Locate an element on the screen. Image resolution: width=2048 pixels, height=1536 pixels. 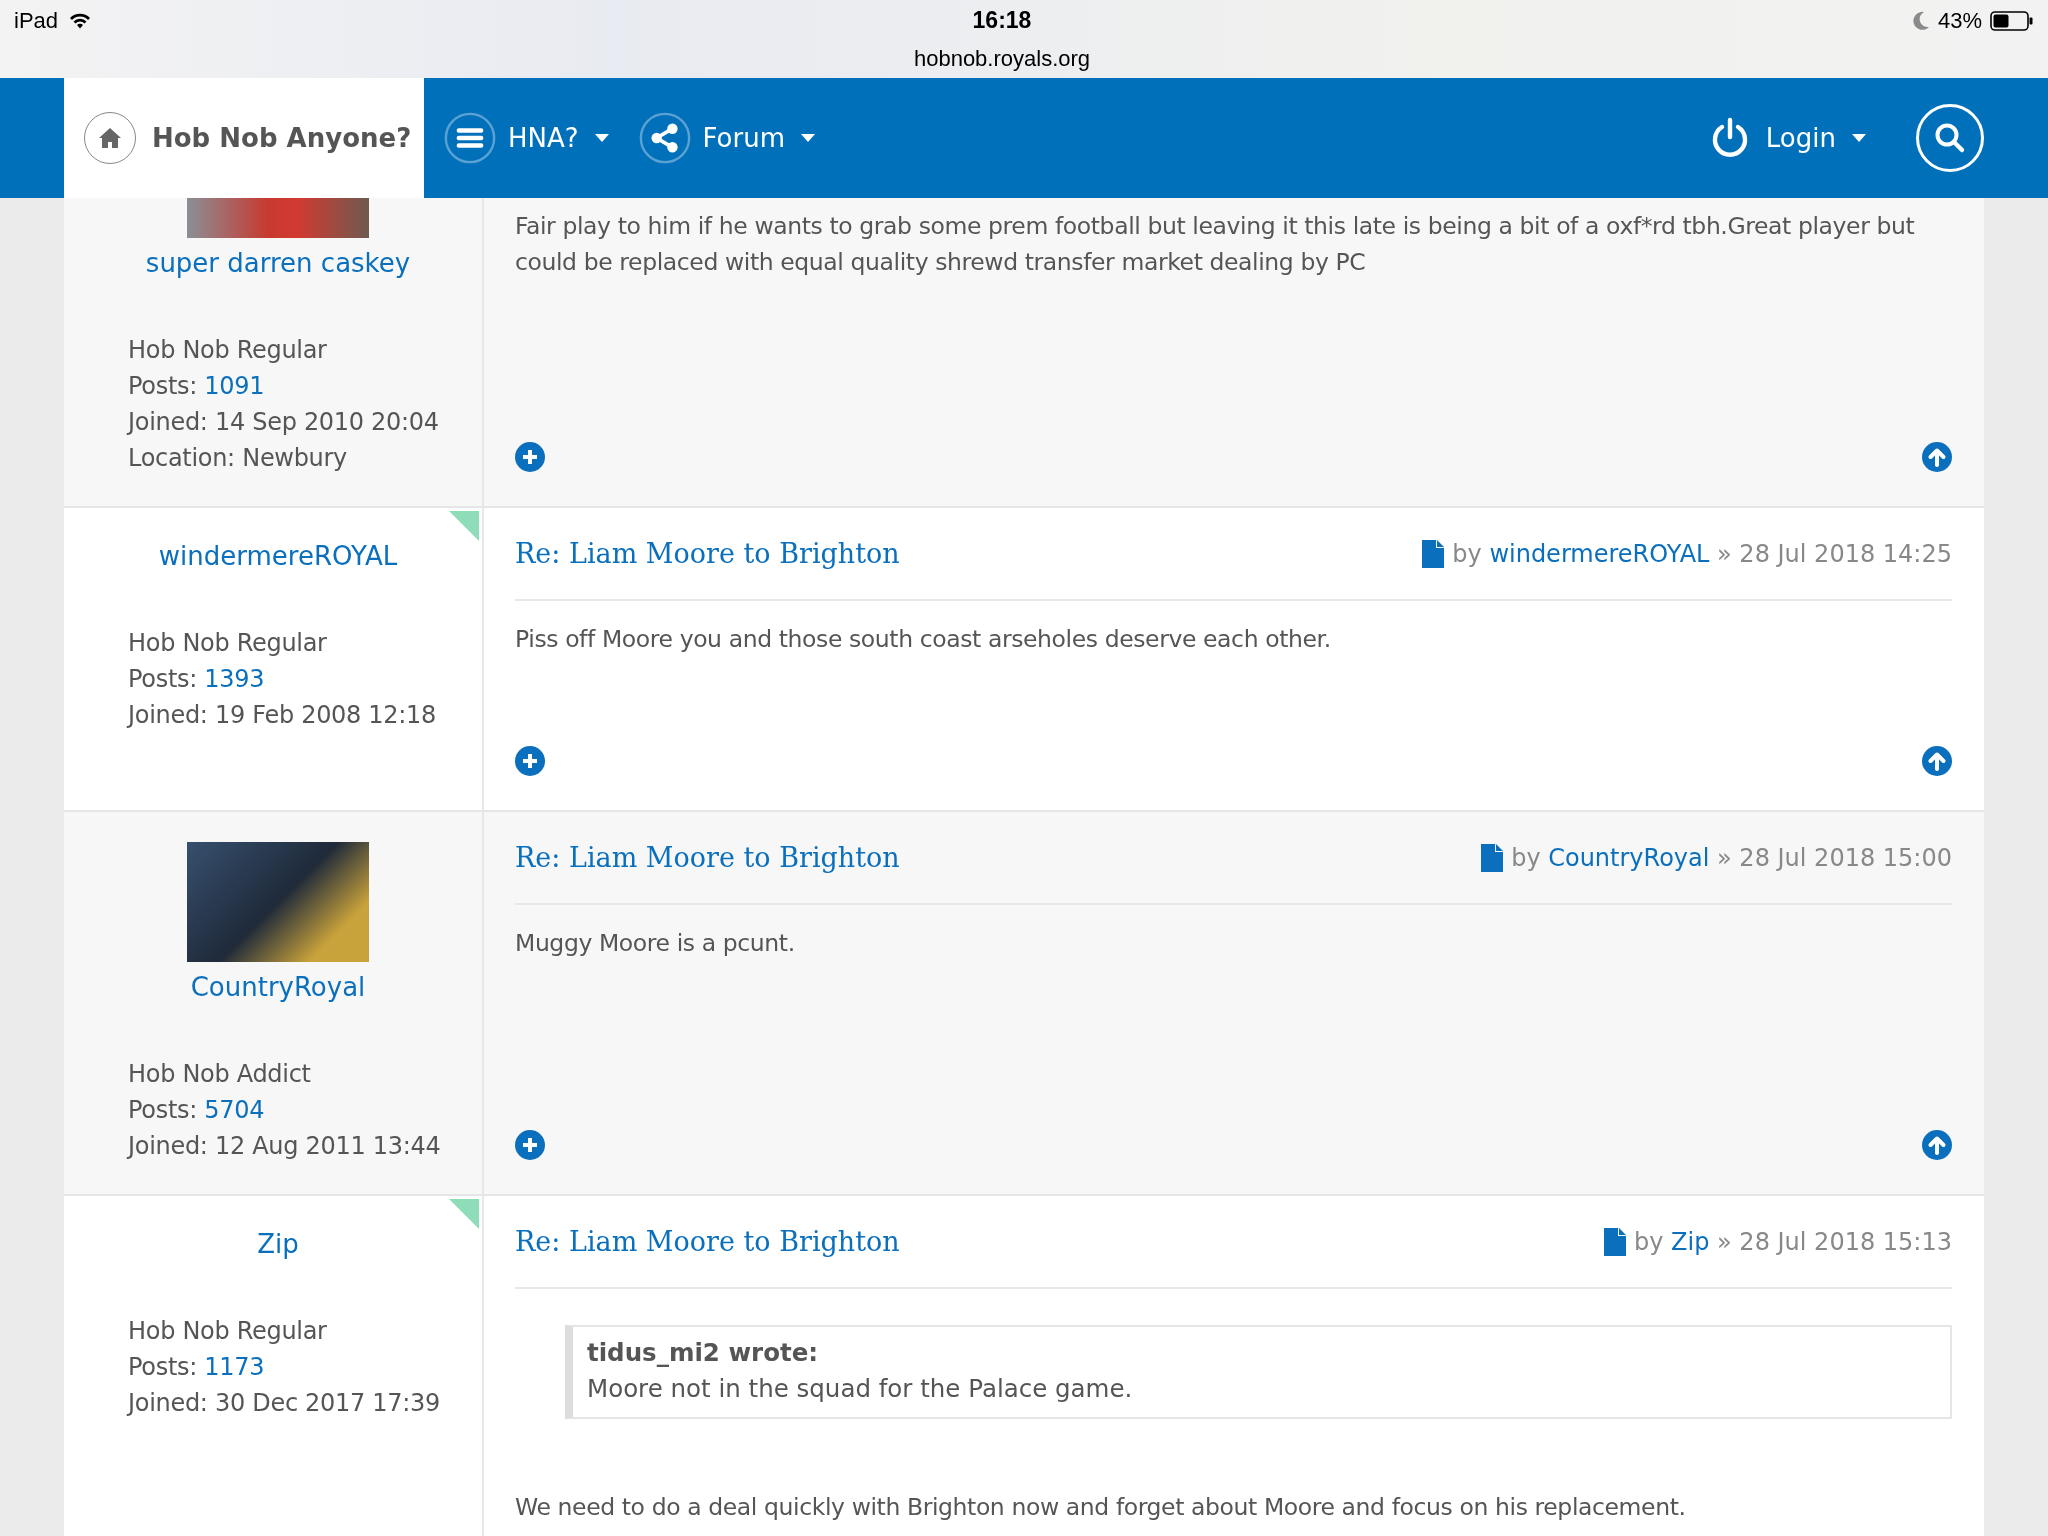
post-count-link: 1173 is located at coordinates (234, 1367).